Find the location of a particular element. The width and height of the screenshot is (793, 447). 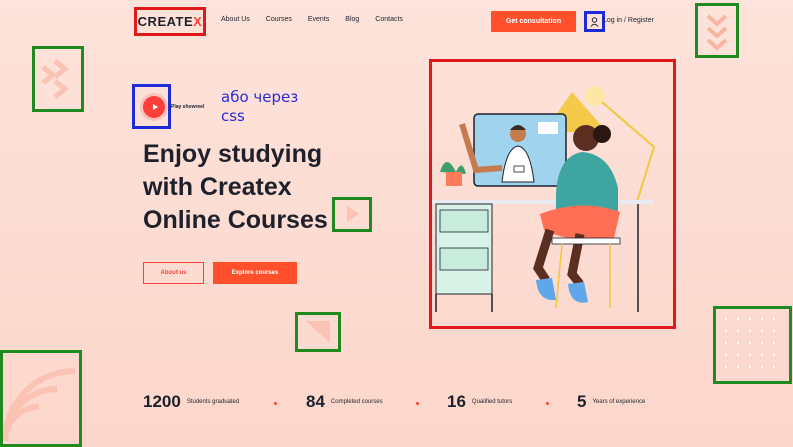

play-icon is located at coordinates (155, 107).